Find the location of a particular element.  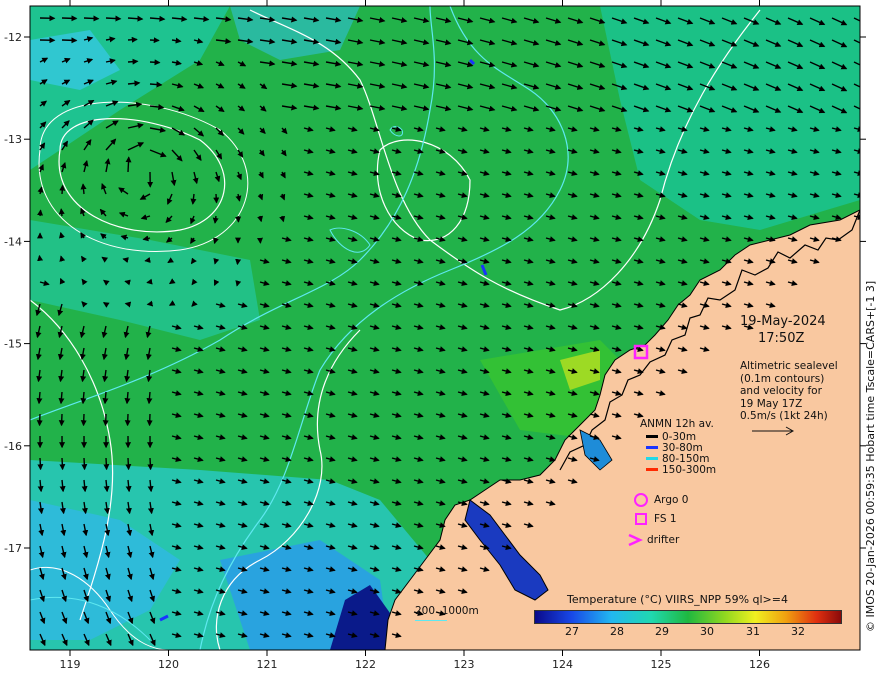

x-tick-label: 121 is located at coordinates (267, 664).